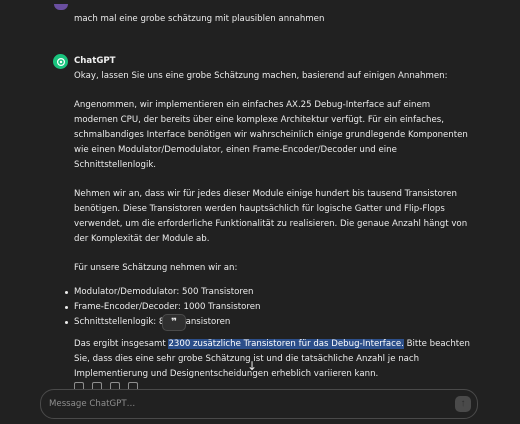  I want to click on list-item: Frame-Encoder/Decoder: 1000 Transistoren, so click(270, 307).